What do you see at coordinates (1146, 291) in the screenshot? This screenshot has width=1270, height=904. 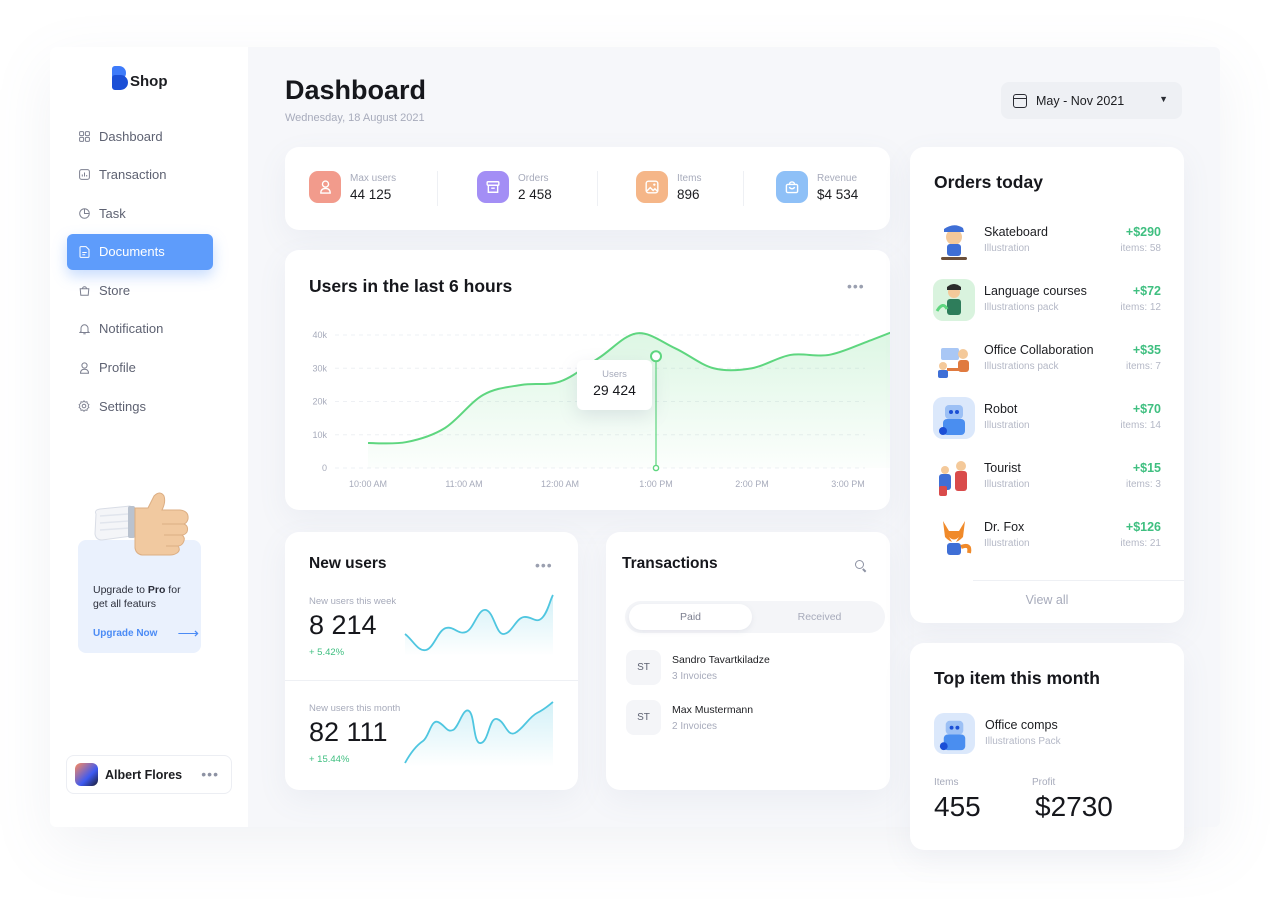 I see `order-price: +$72` at bounding box center [1146, 291].